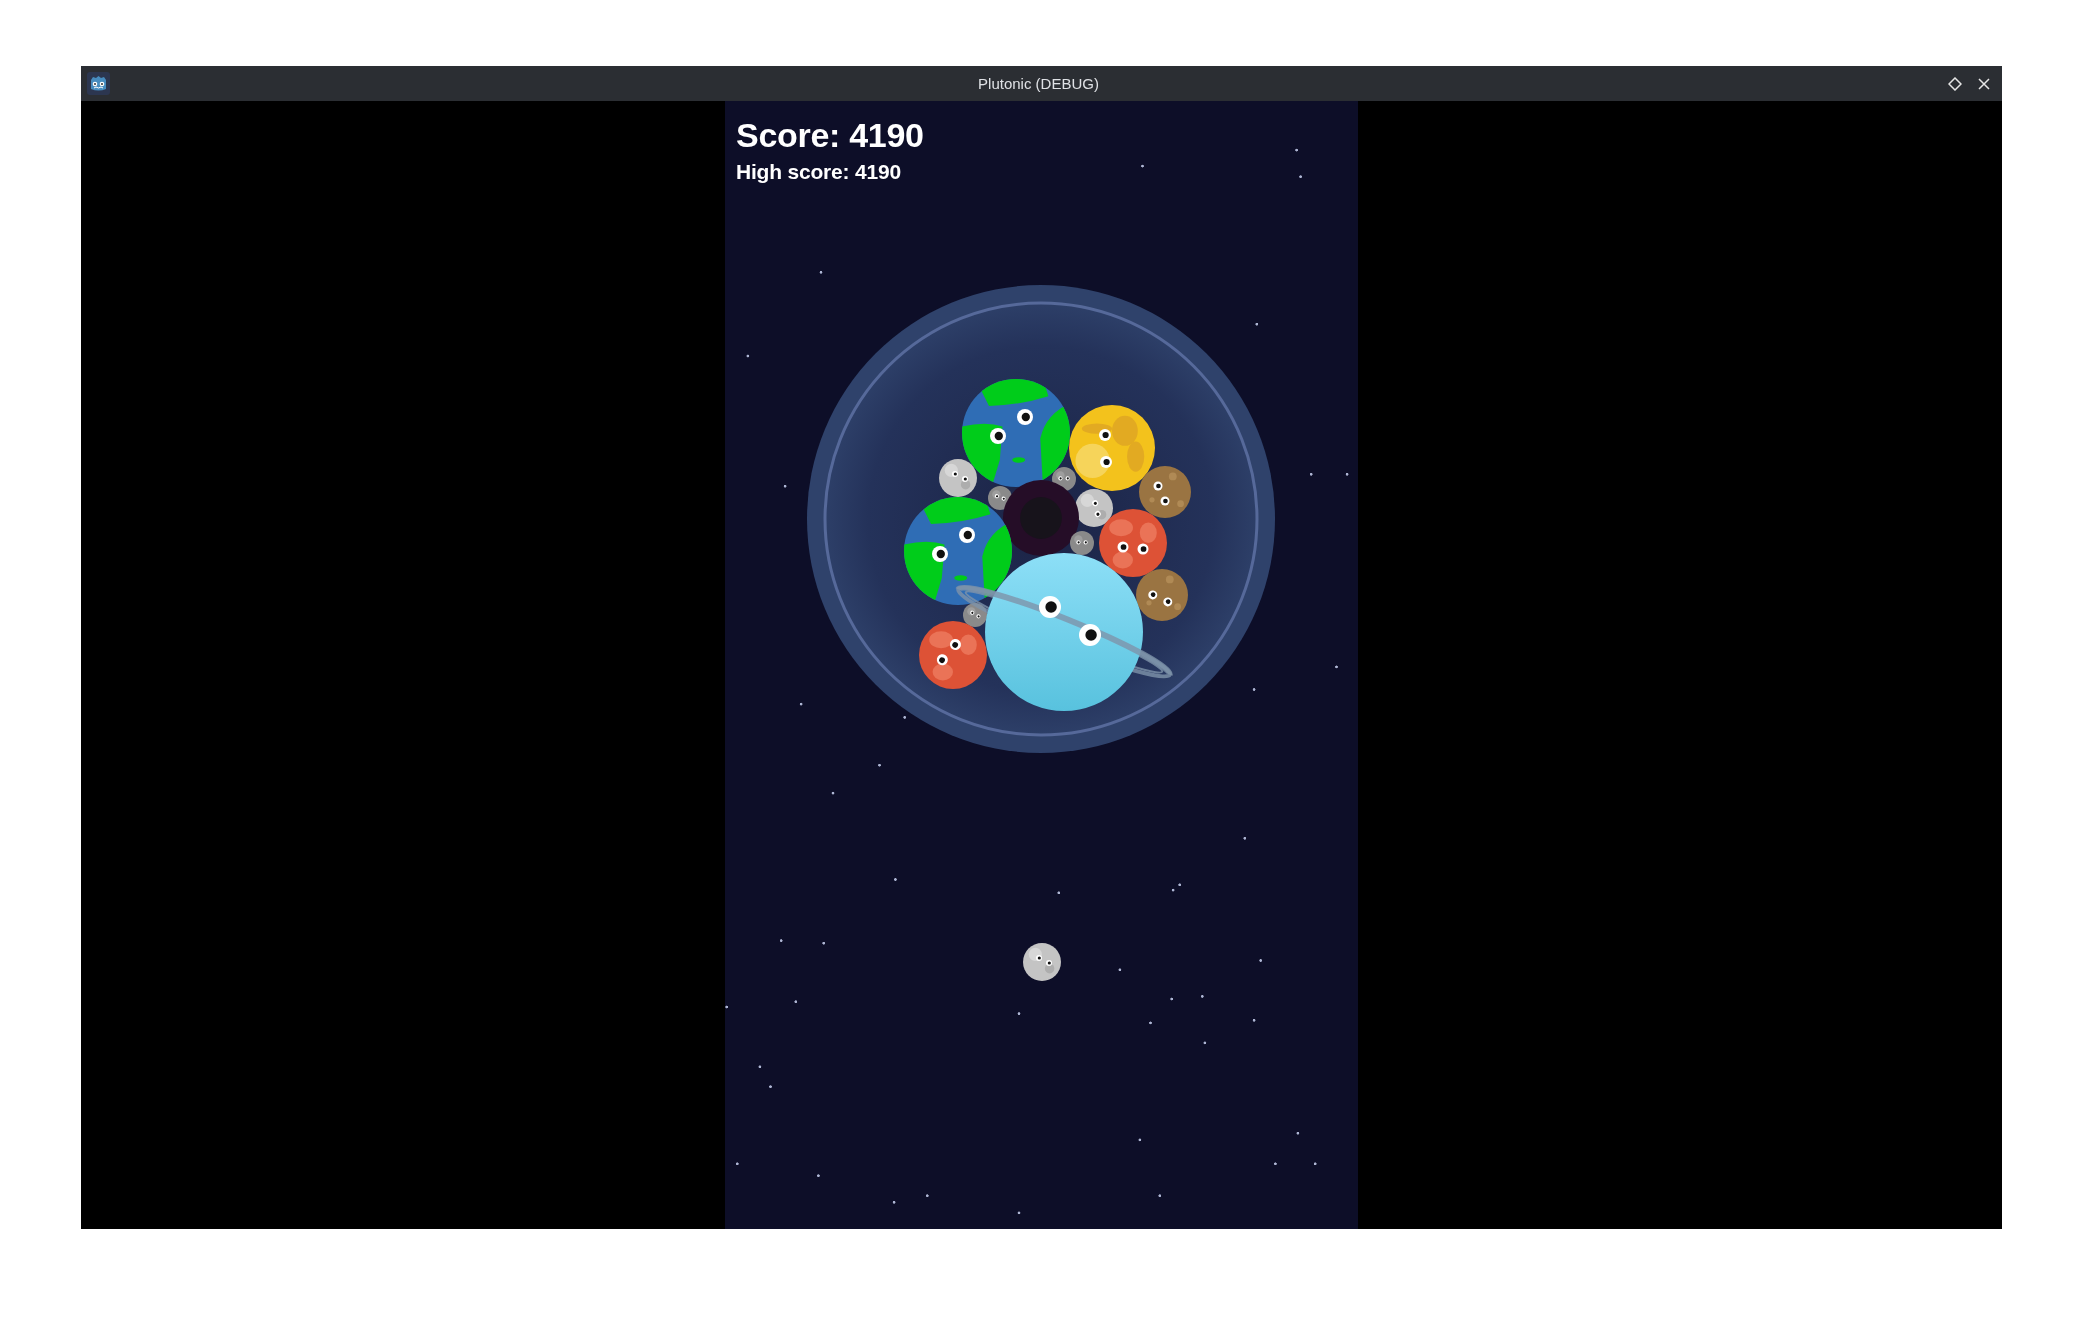 Image resolution: width=2083 pixels, height=1326 pixels. Describe the element at coordinates (1984, 83) in the screenshot. I see `close-icon` at that location.